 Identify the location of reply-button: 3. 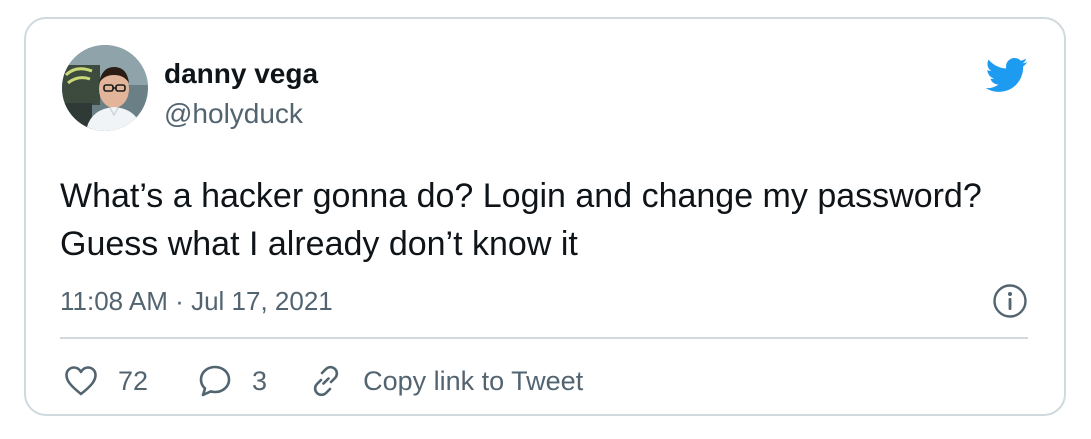
(232, 381).